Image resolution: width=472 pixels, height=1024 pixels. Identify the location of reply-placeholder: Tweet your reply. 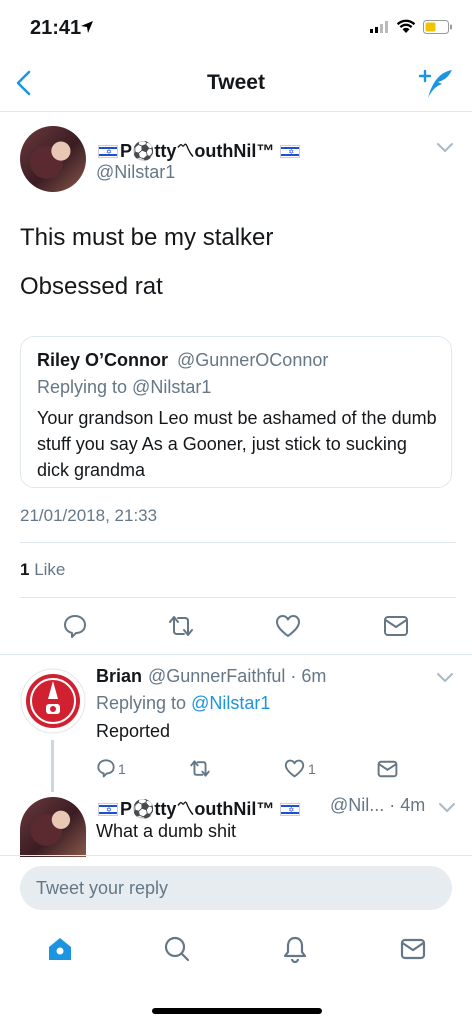
(102, 888).